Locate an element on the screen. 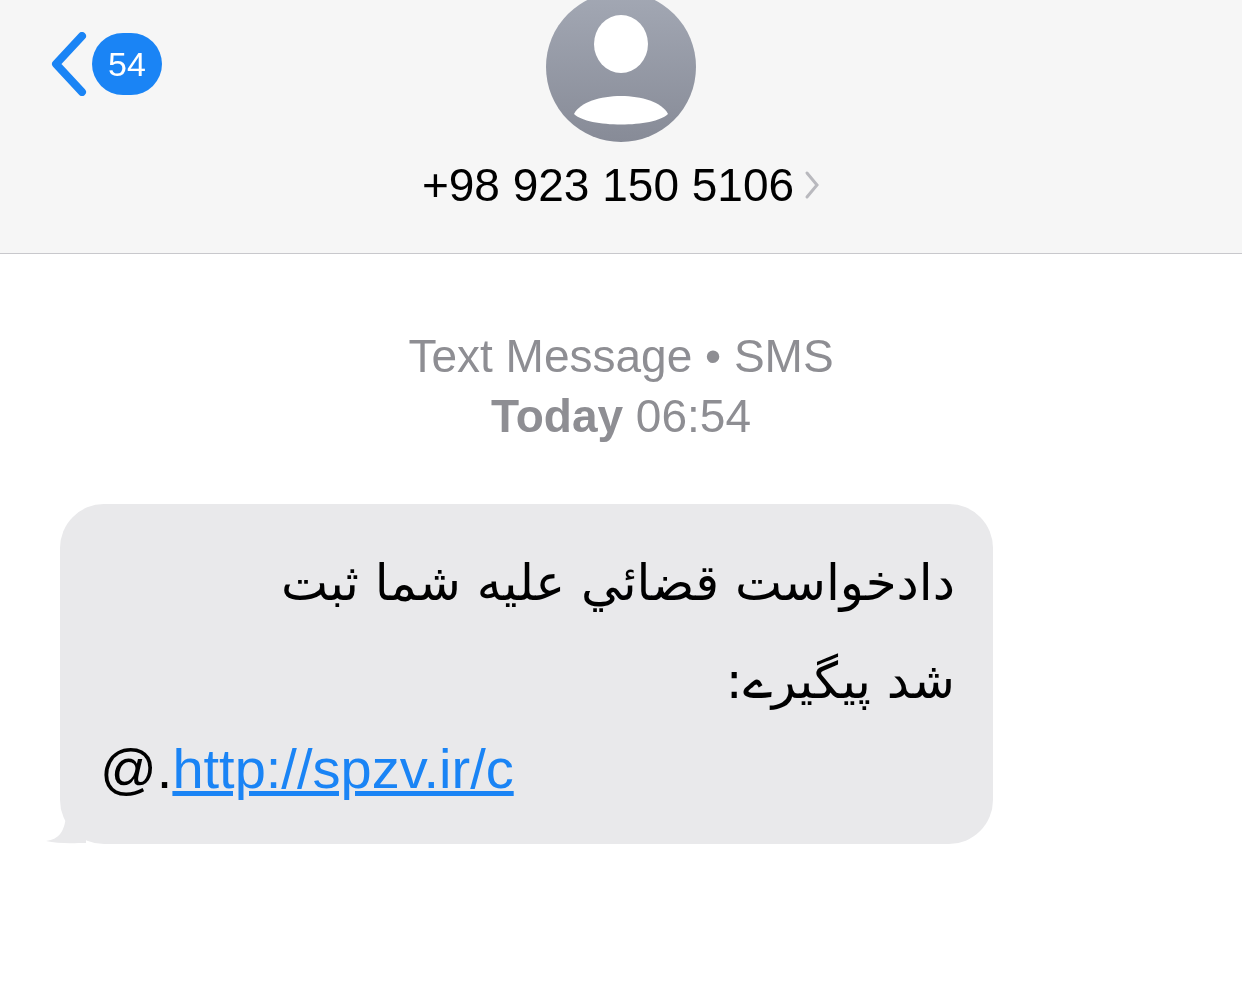 This screenshot has height=981, width=1242. contact-avatar-icon is located at coordinates (621, 71).